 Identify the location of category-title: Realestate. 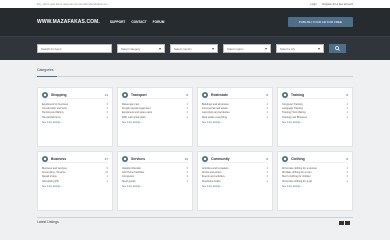
(219, 95).